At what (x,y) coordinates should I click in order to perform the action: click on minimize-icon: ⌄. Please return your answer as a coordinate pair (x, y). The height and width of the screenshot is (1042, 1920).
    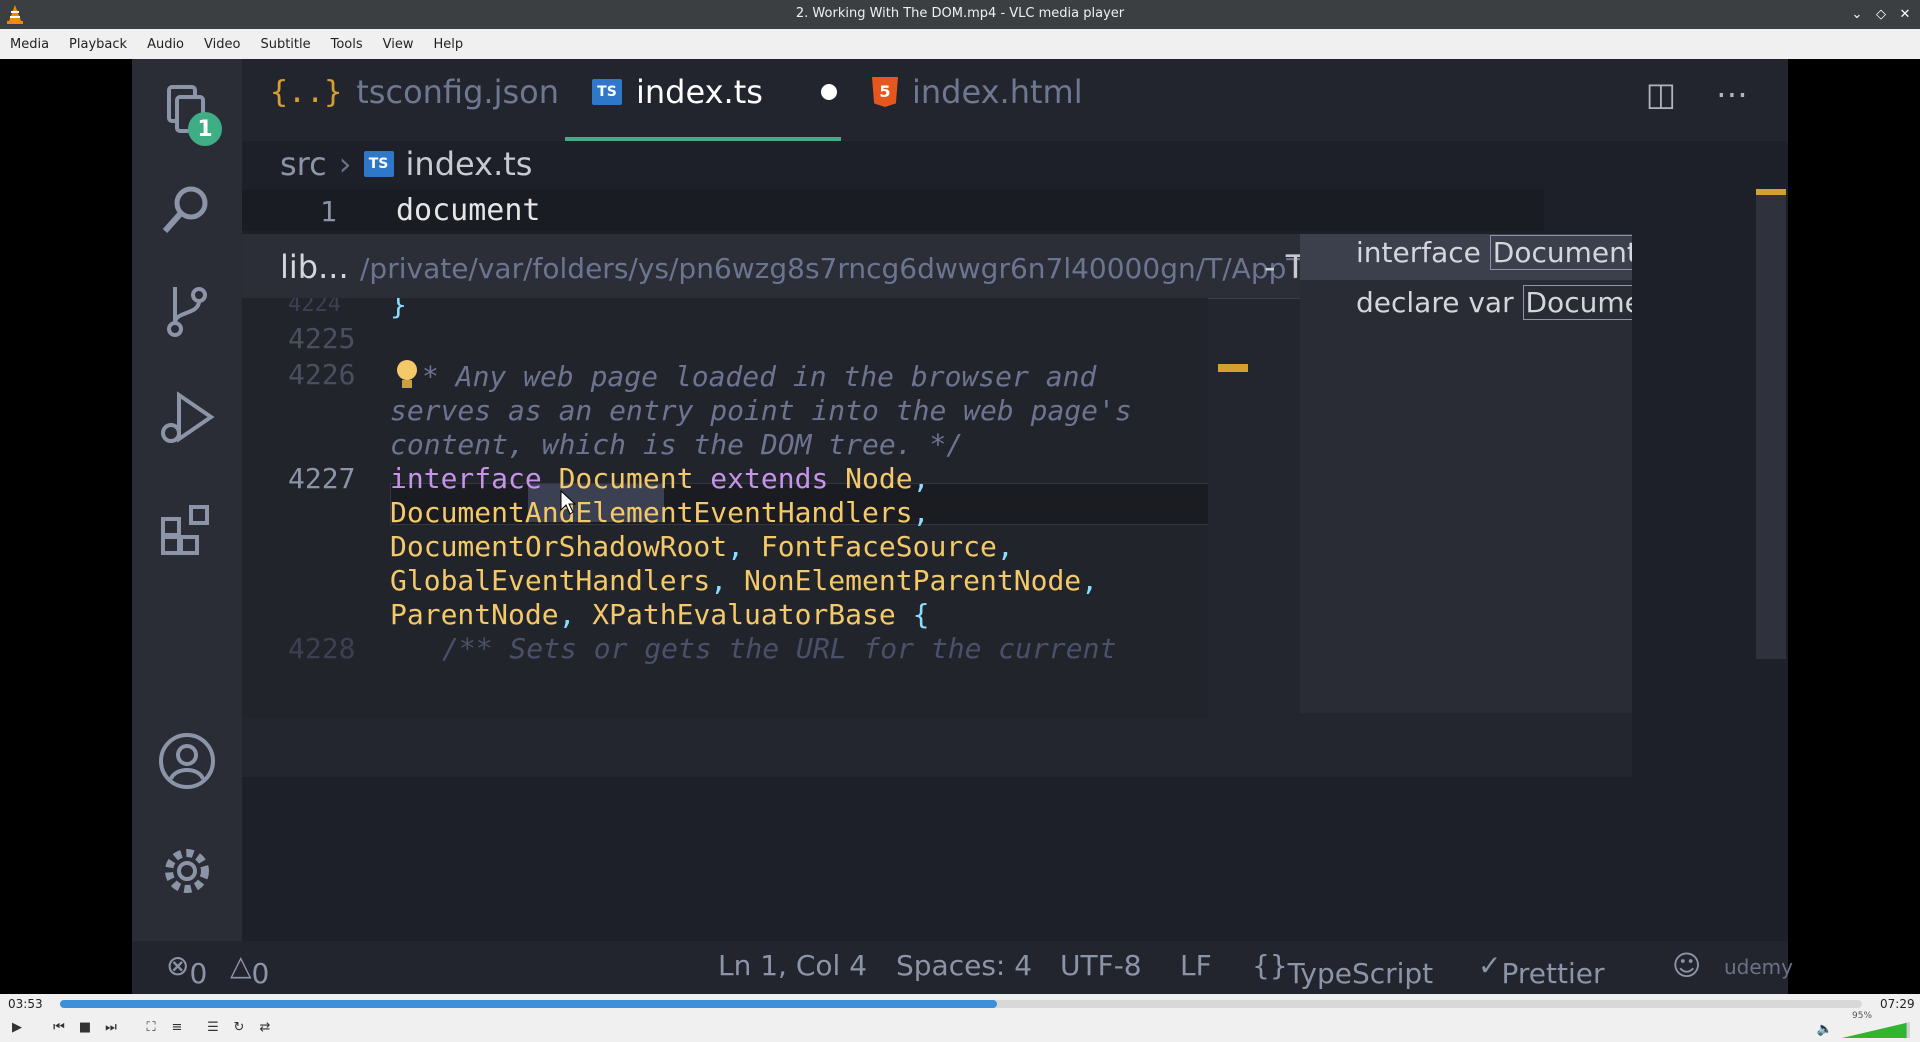
    Looking at the image, I should click on (1857, 14).